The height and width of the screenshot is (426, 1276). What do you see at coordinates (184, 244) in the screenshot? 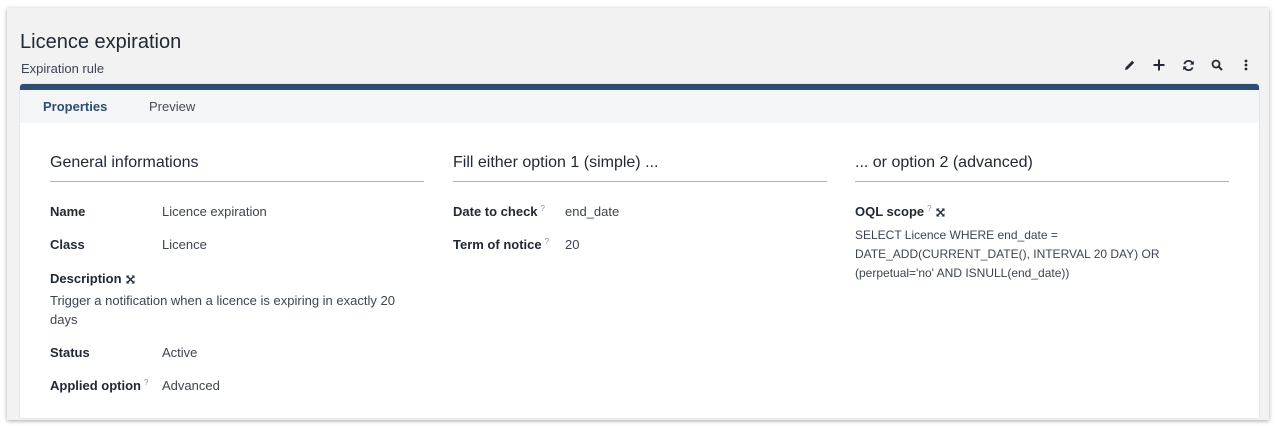
I see `class-value: Licence` at bounding box center [184, 244].